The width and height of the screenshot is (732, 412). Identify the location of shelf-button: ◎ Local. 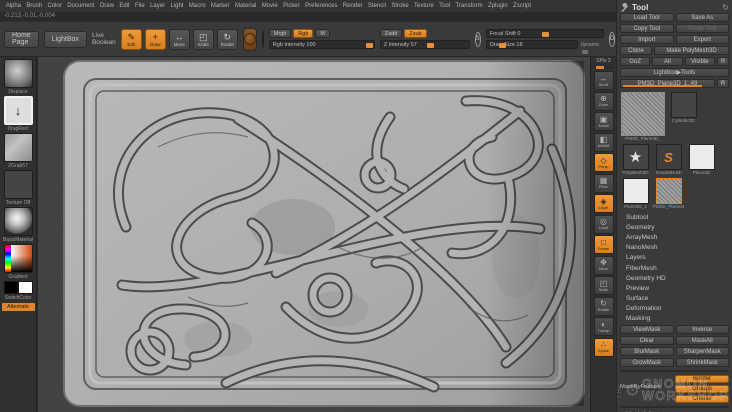
(603, 224).